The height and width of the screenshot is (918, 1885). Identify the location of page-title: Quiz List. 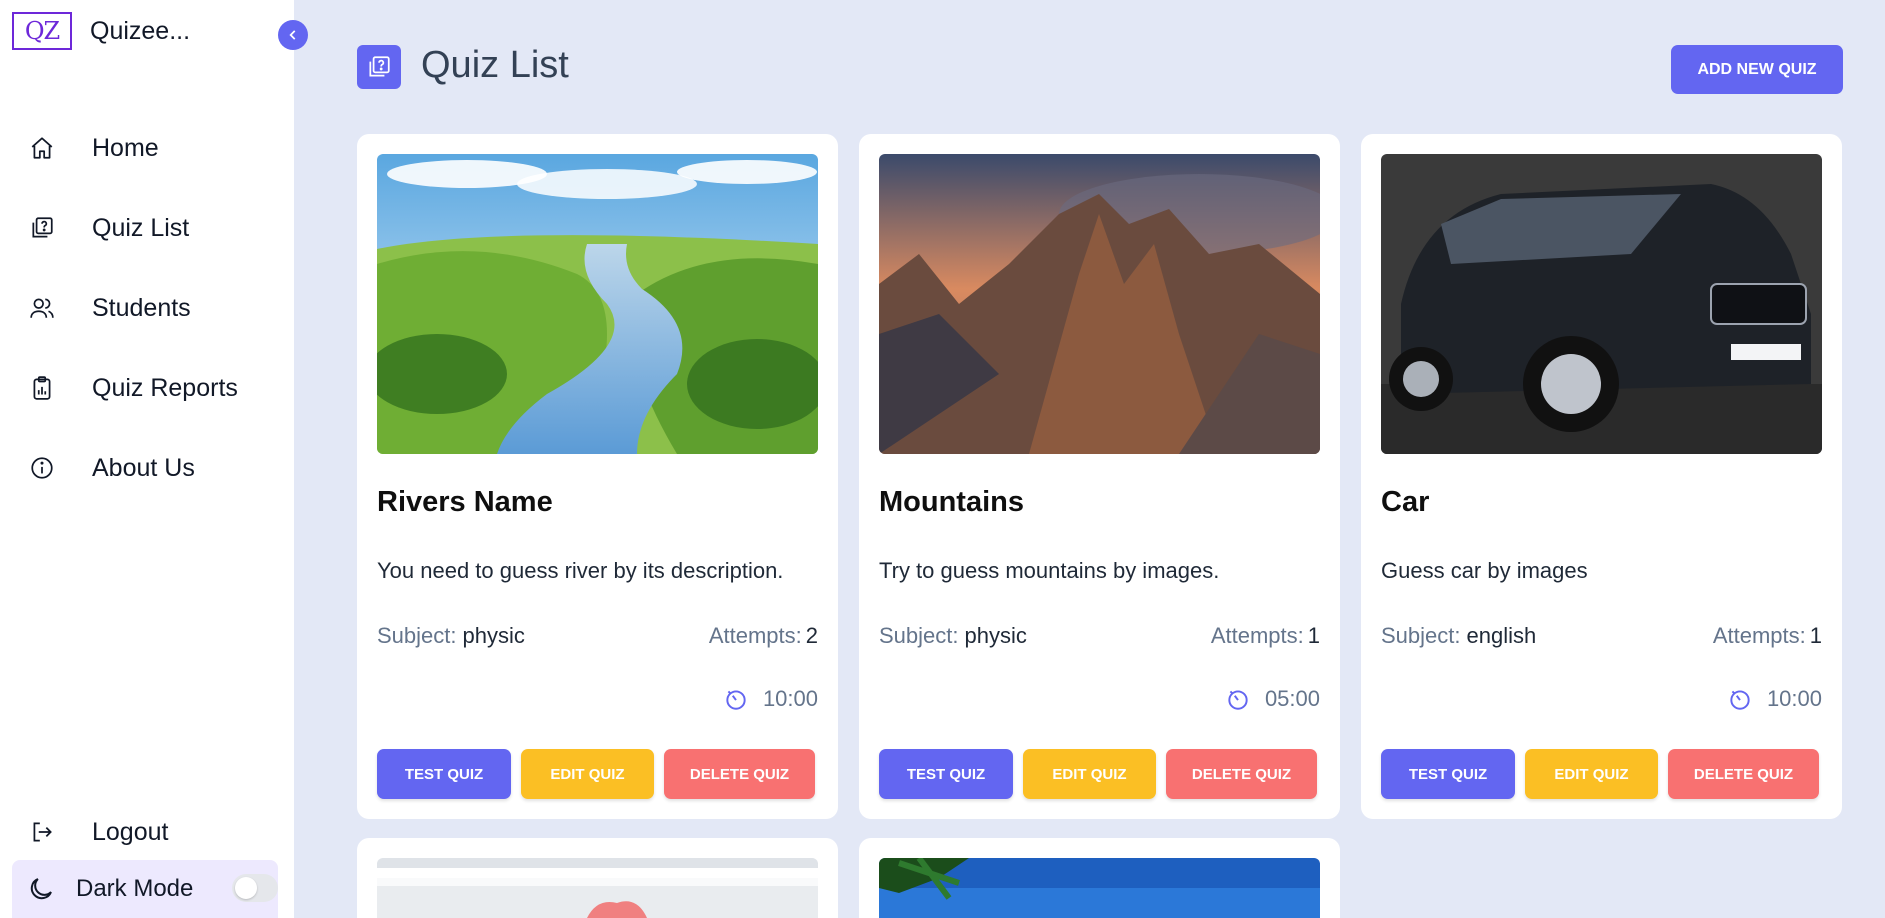
(495, 65).